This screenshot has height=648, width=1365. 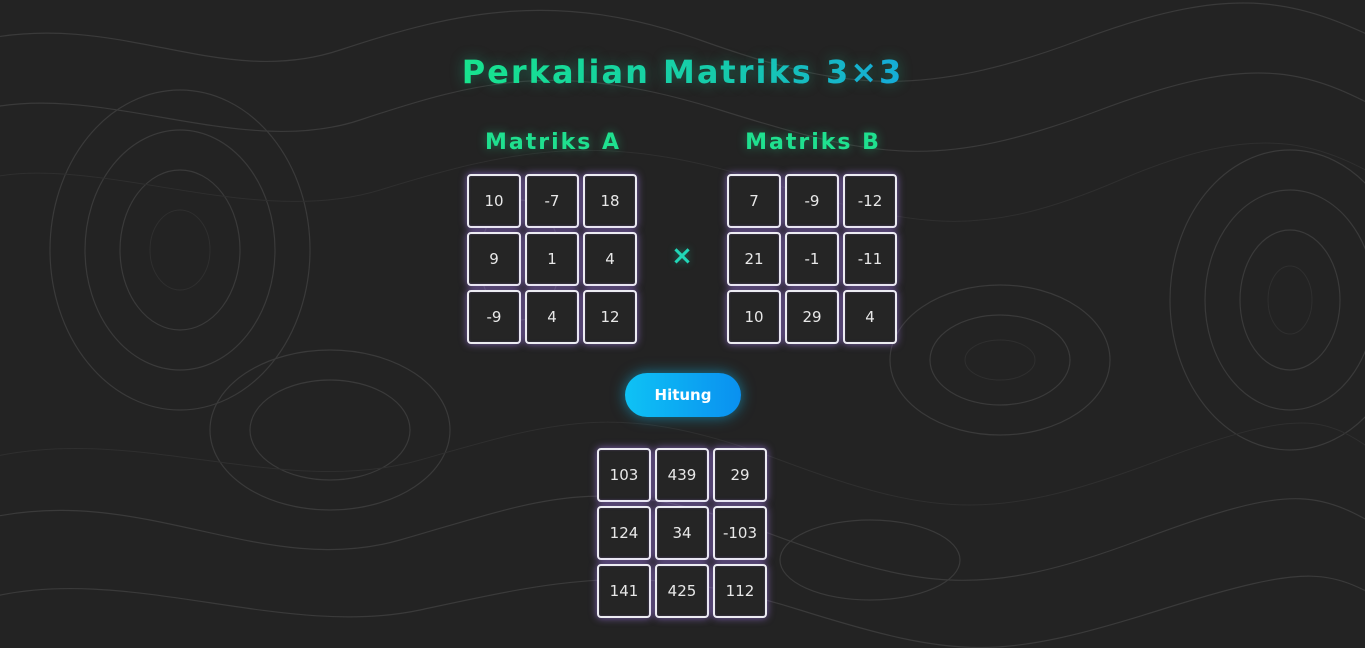 I want to click on result-cell: 103, so click(x=624, y=475).